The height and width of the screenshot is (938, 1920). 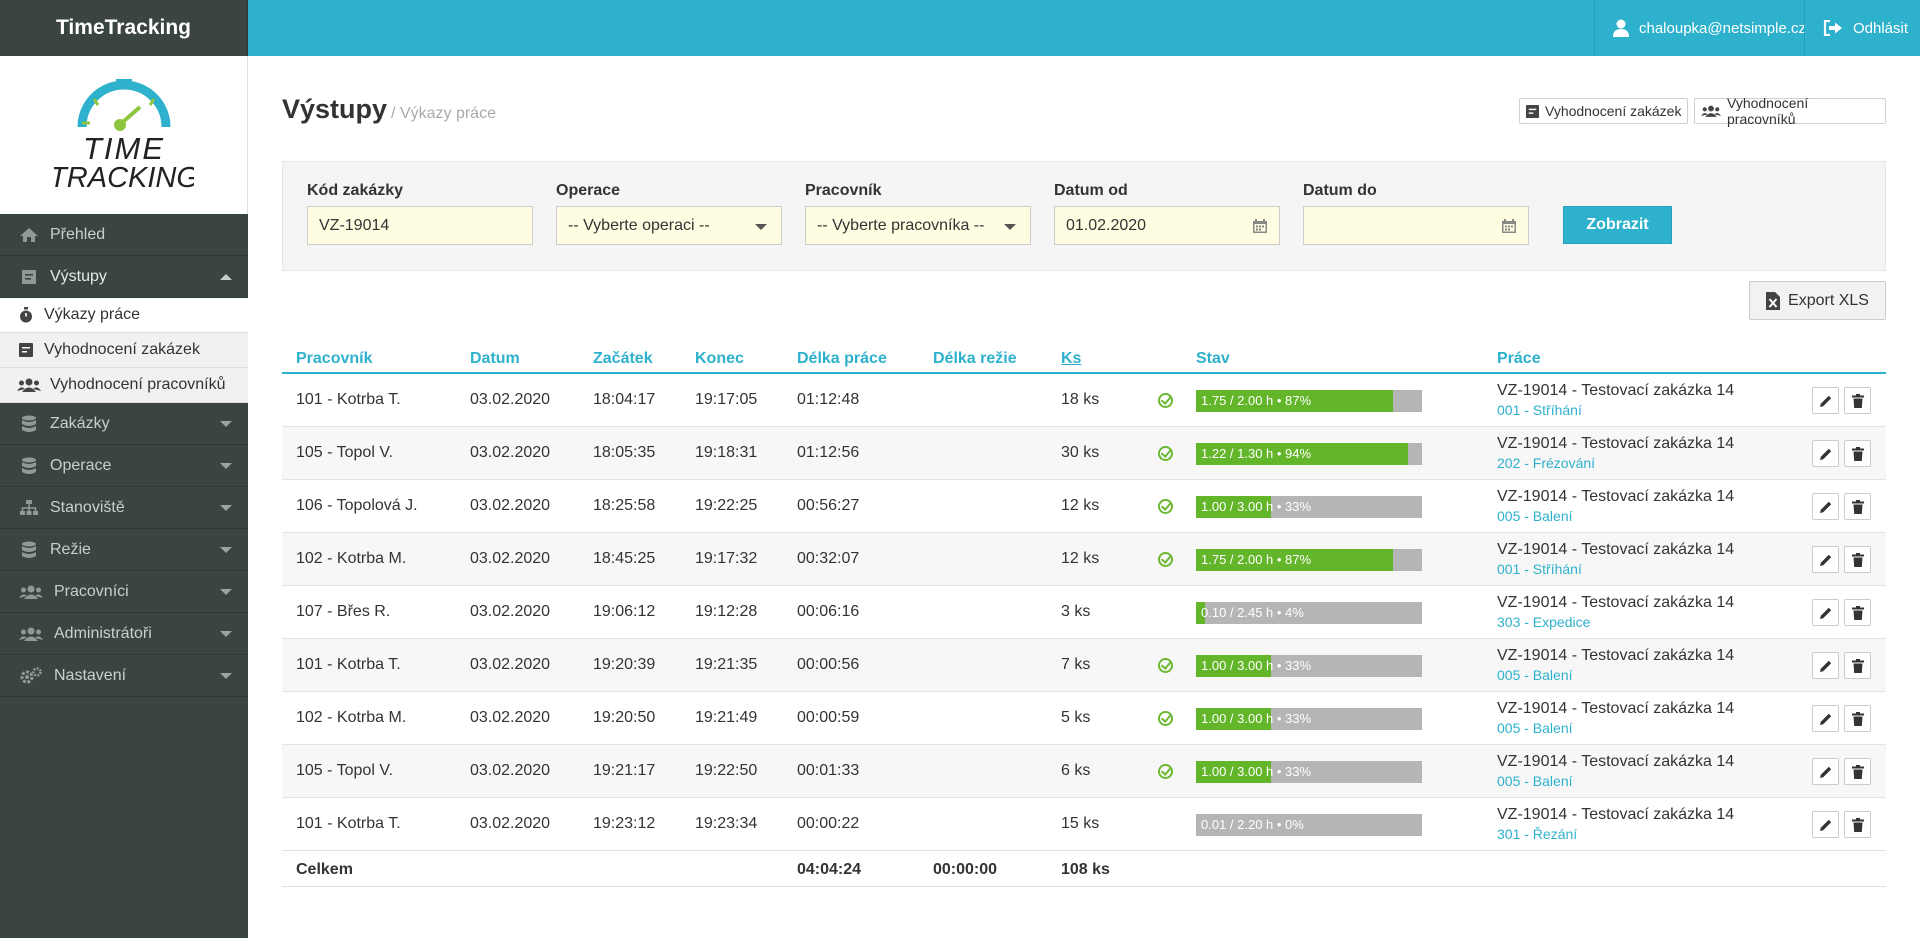 I want to click on column-header-state: Stav, so click(x=1213, y=359).